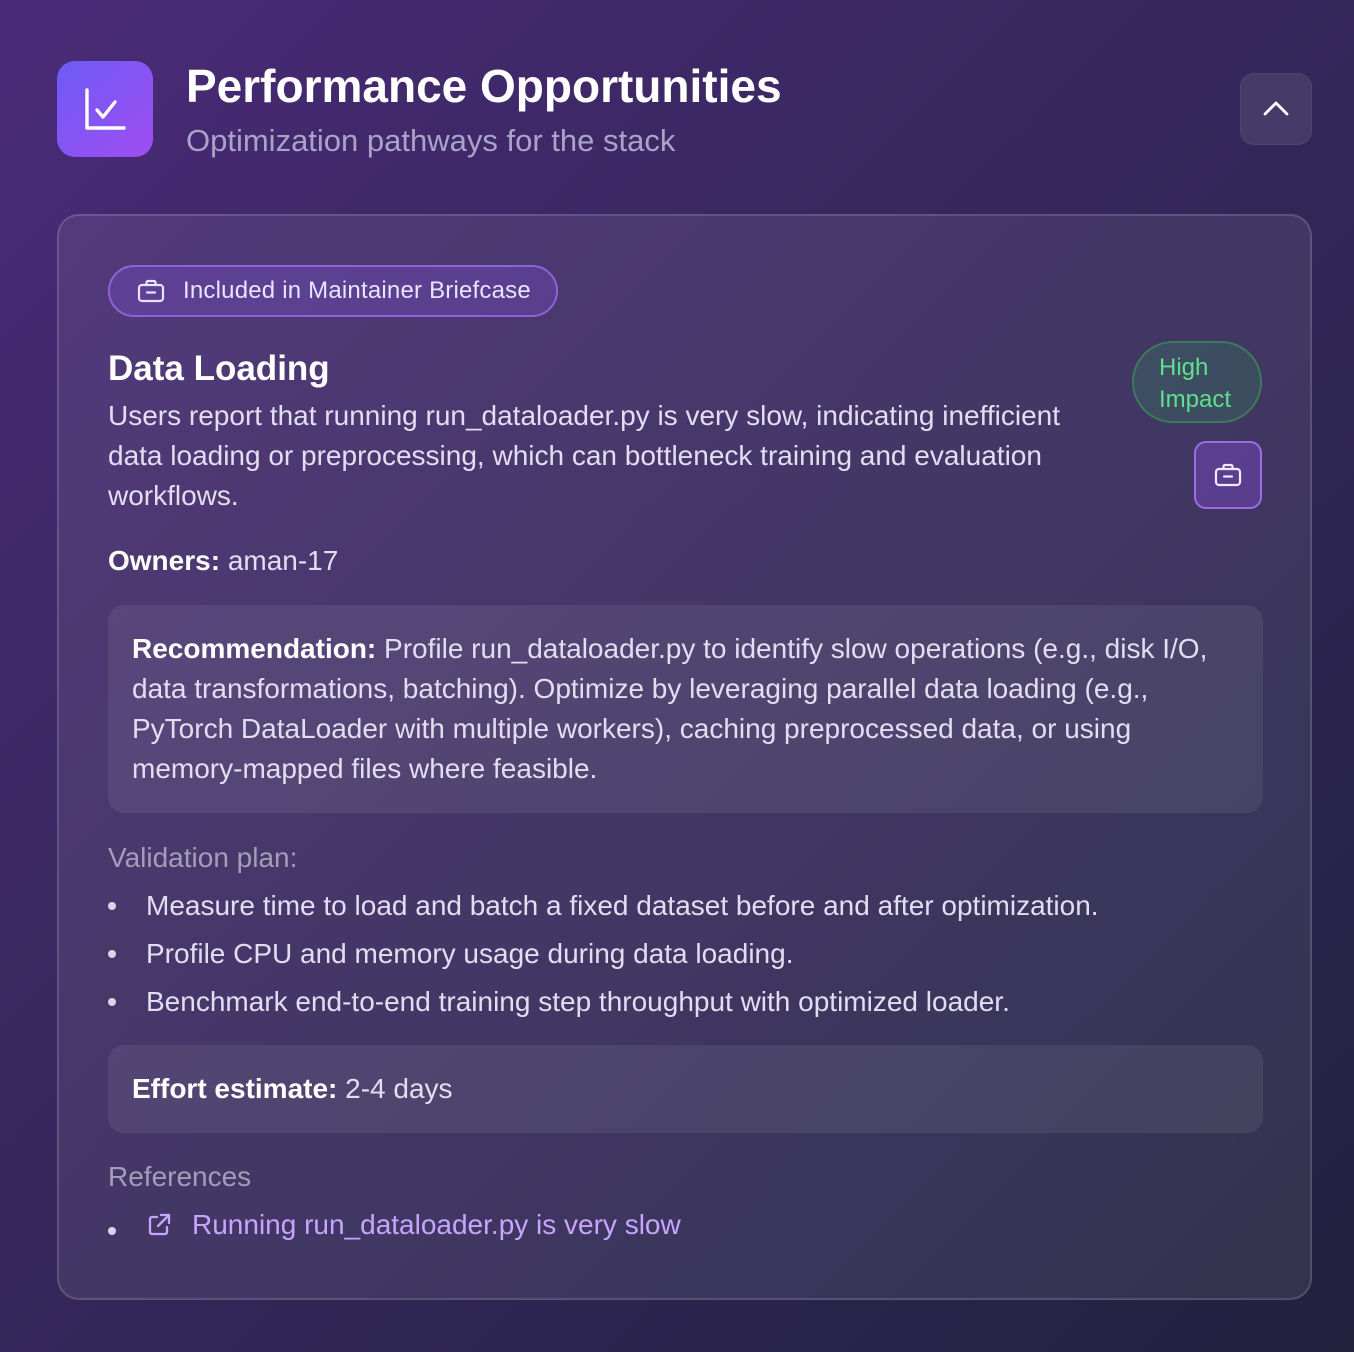 The image size is (1354, 1352). Describe the element at coordinates (203, 857) in the screenshot. I see `validation-plan-label: Validation plan:` at that location.